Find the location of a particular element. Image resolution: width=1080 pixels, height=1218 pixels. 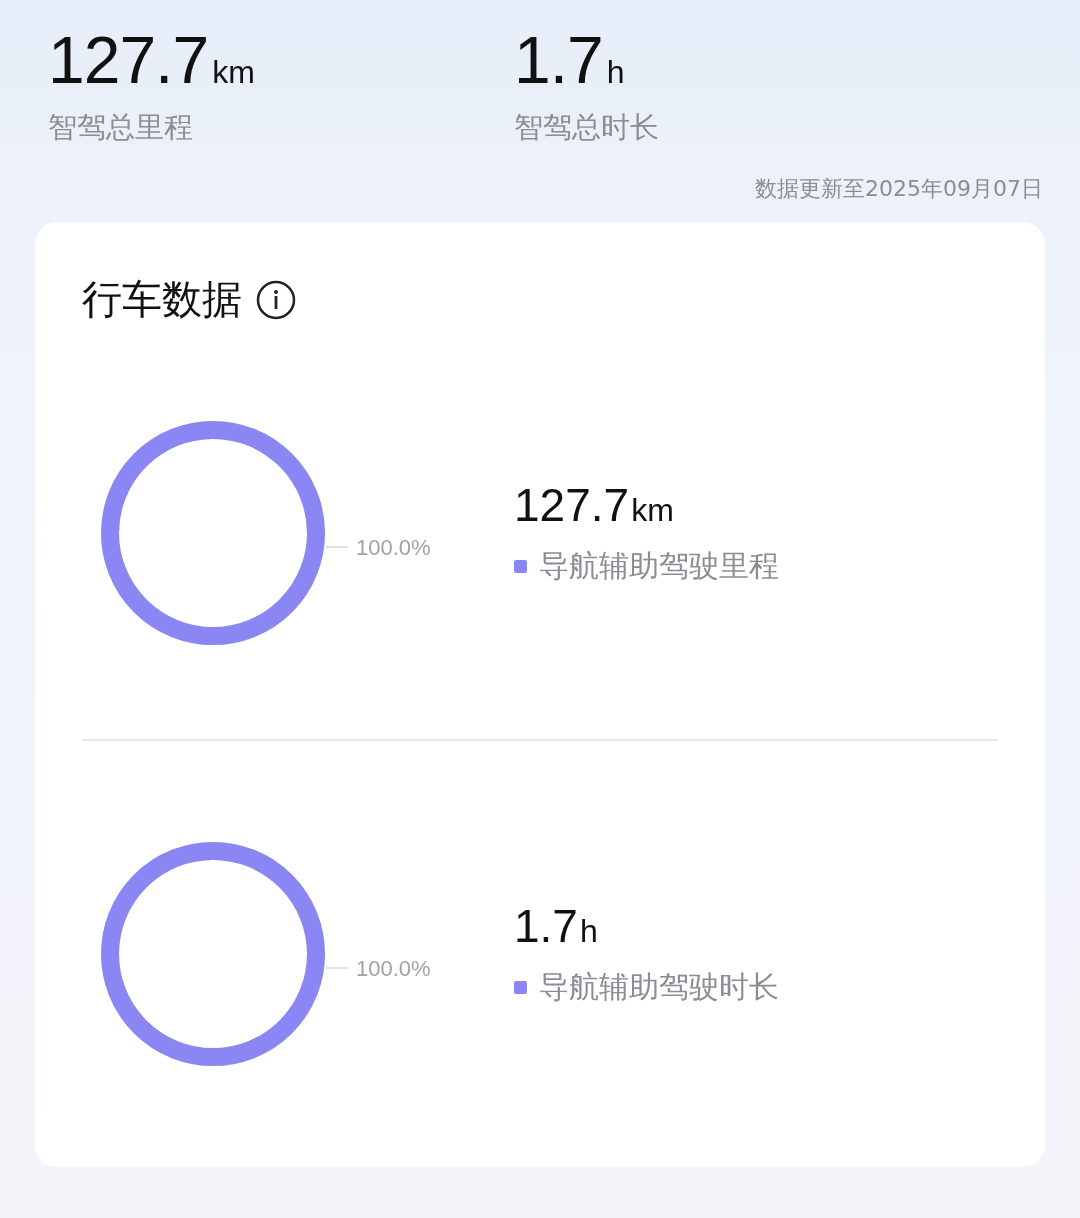

stat-label: 智驾总时长 is located at coordinates (586, 127).